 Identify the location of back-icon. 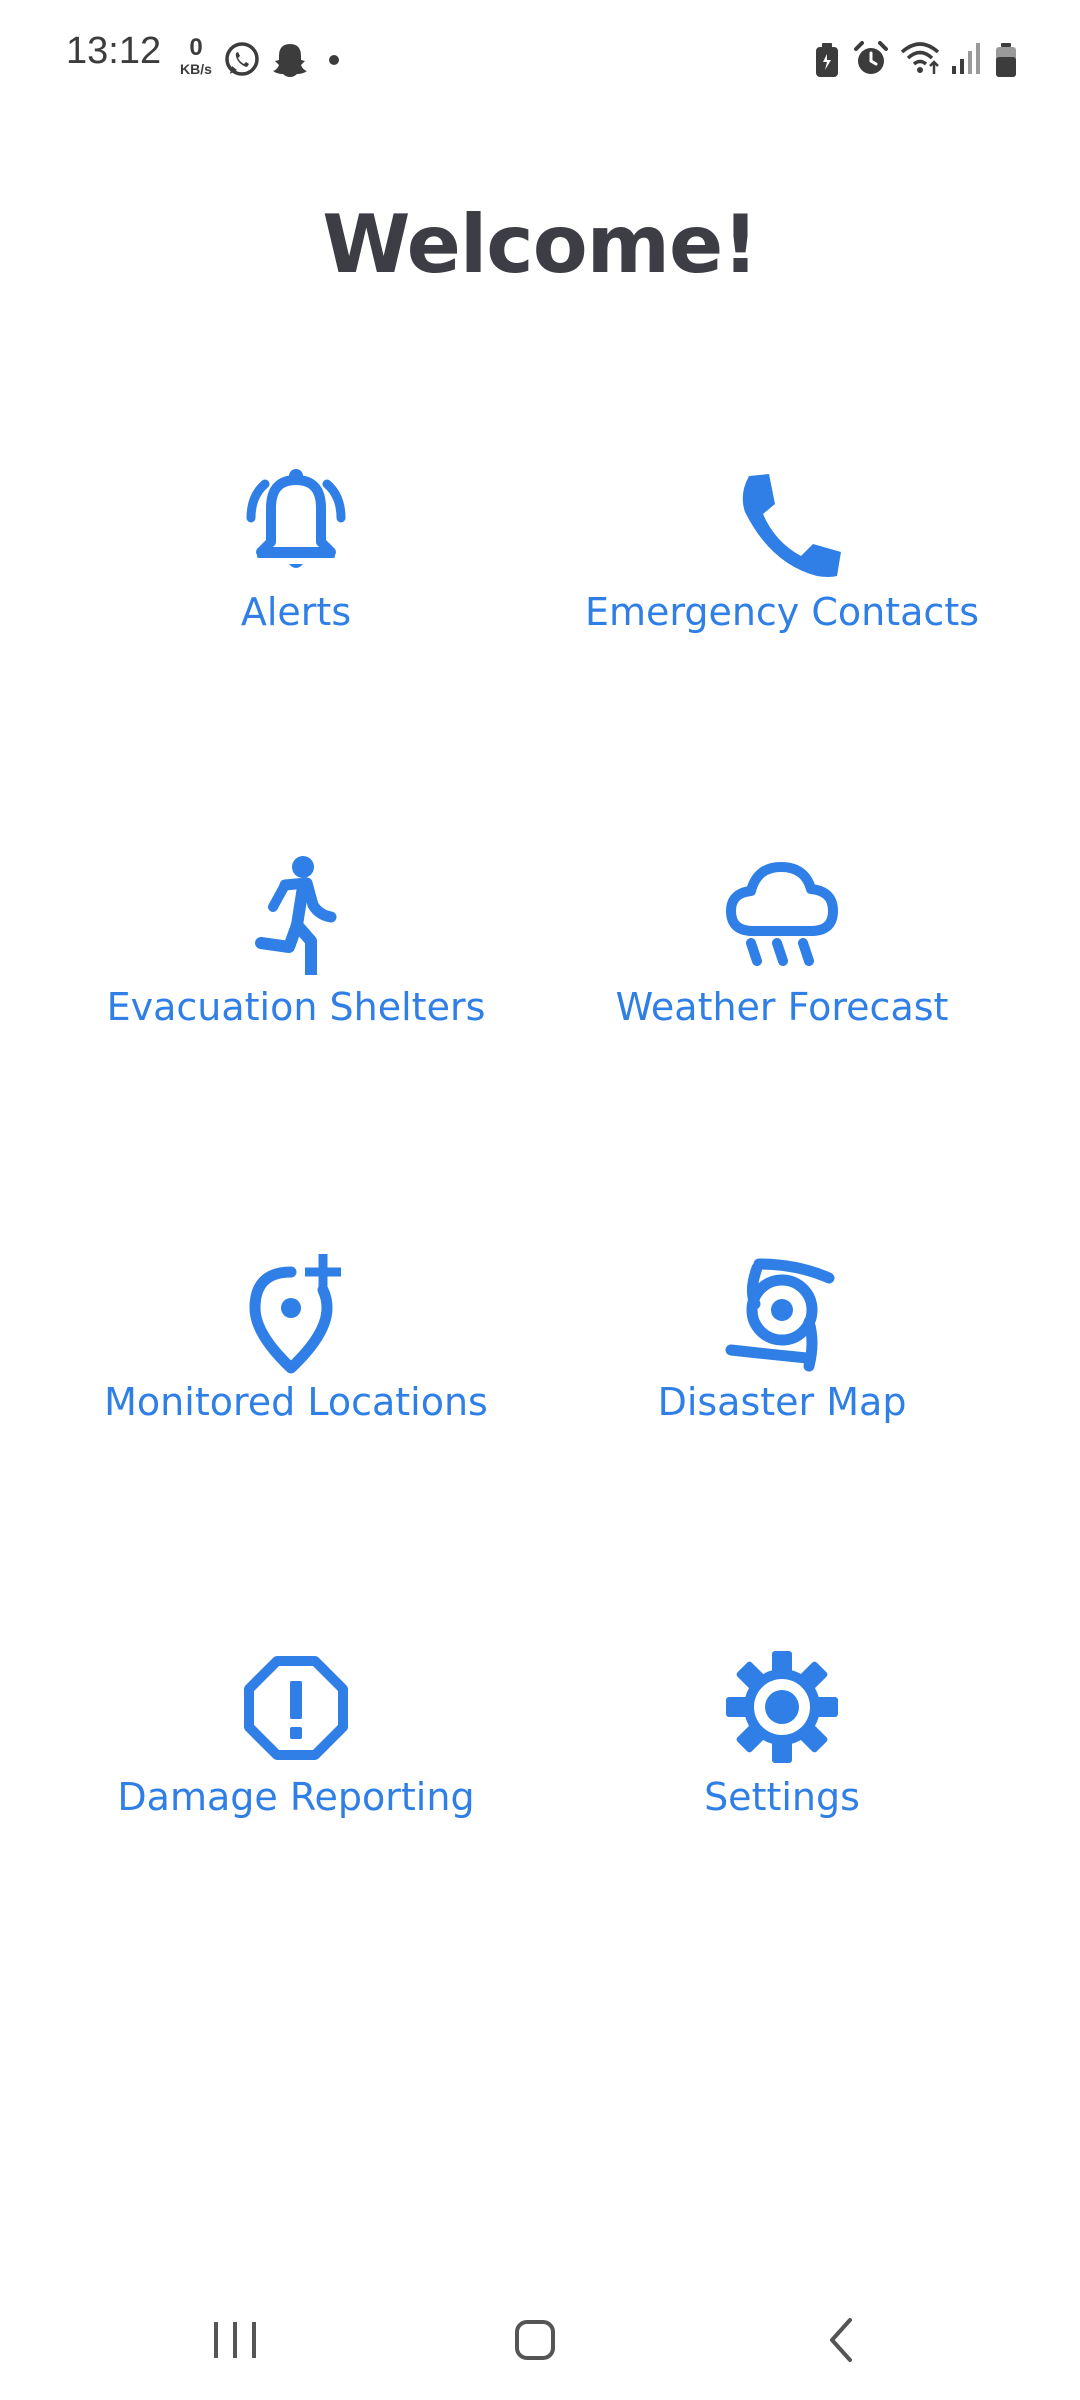
(841, 2340).